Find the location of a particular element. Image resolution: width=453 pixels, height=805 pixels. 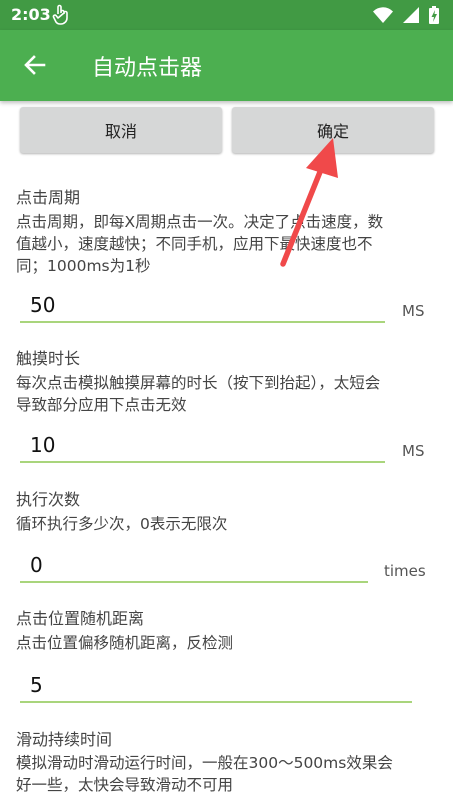

random-offset-input: 5 is located at coordinates (216, 684).